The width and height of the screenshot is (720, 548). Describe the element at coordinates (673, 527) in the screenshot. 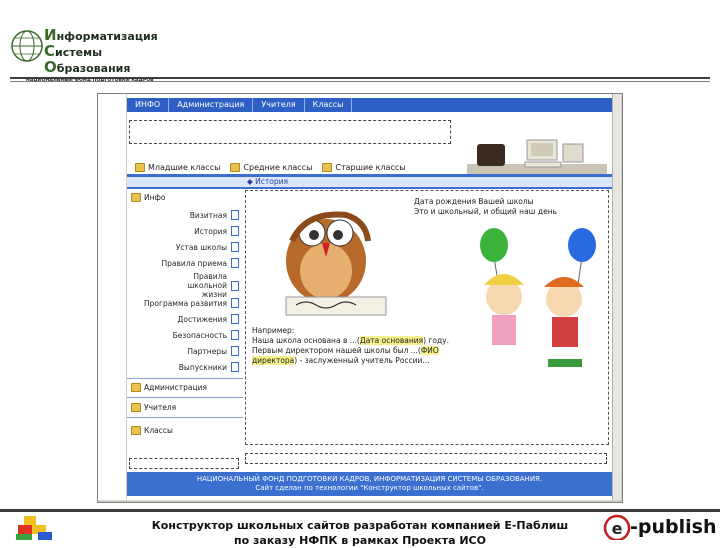

I see `epublish-wordmark: -publish` at that location.